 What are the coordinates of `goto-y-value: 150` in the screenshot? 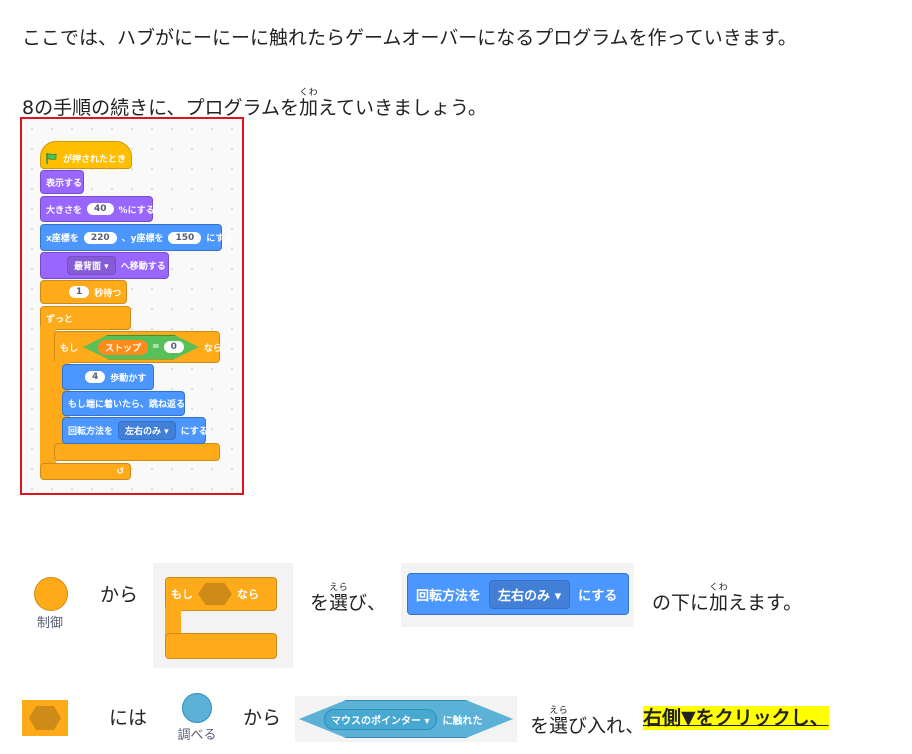 It's located at (185, 237).